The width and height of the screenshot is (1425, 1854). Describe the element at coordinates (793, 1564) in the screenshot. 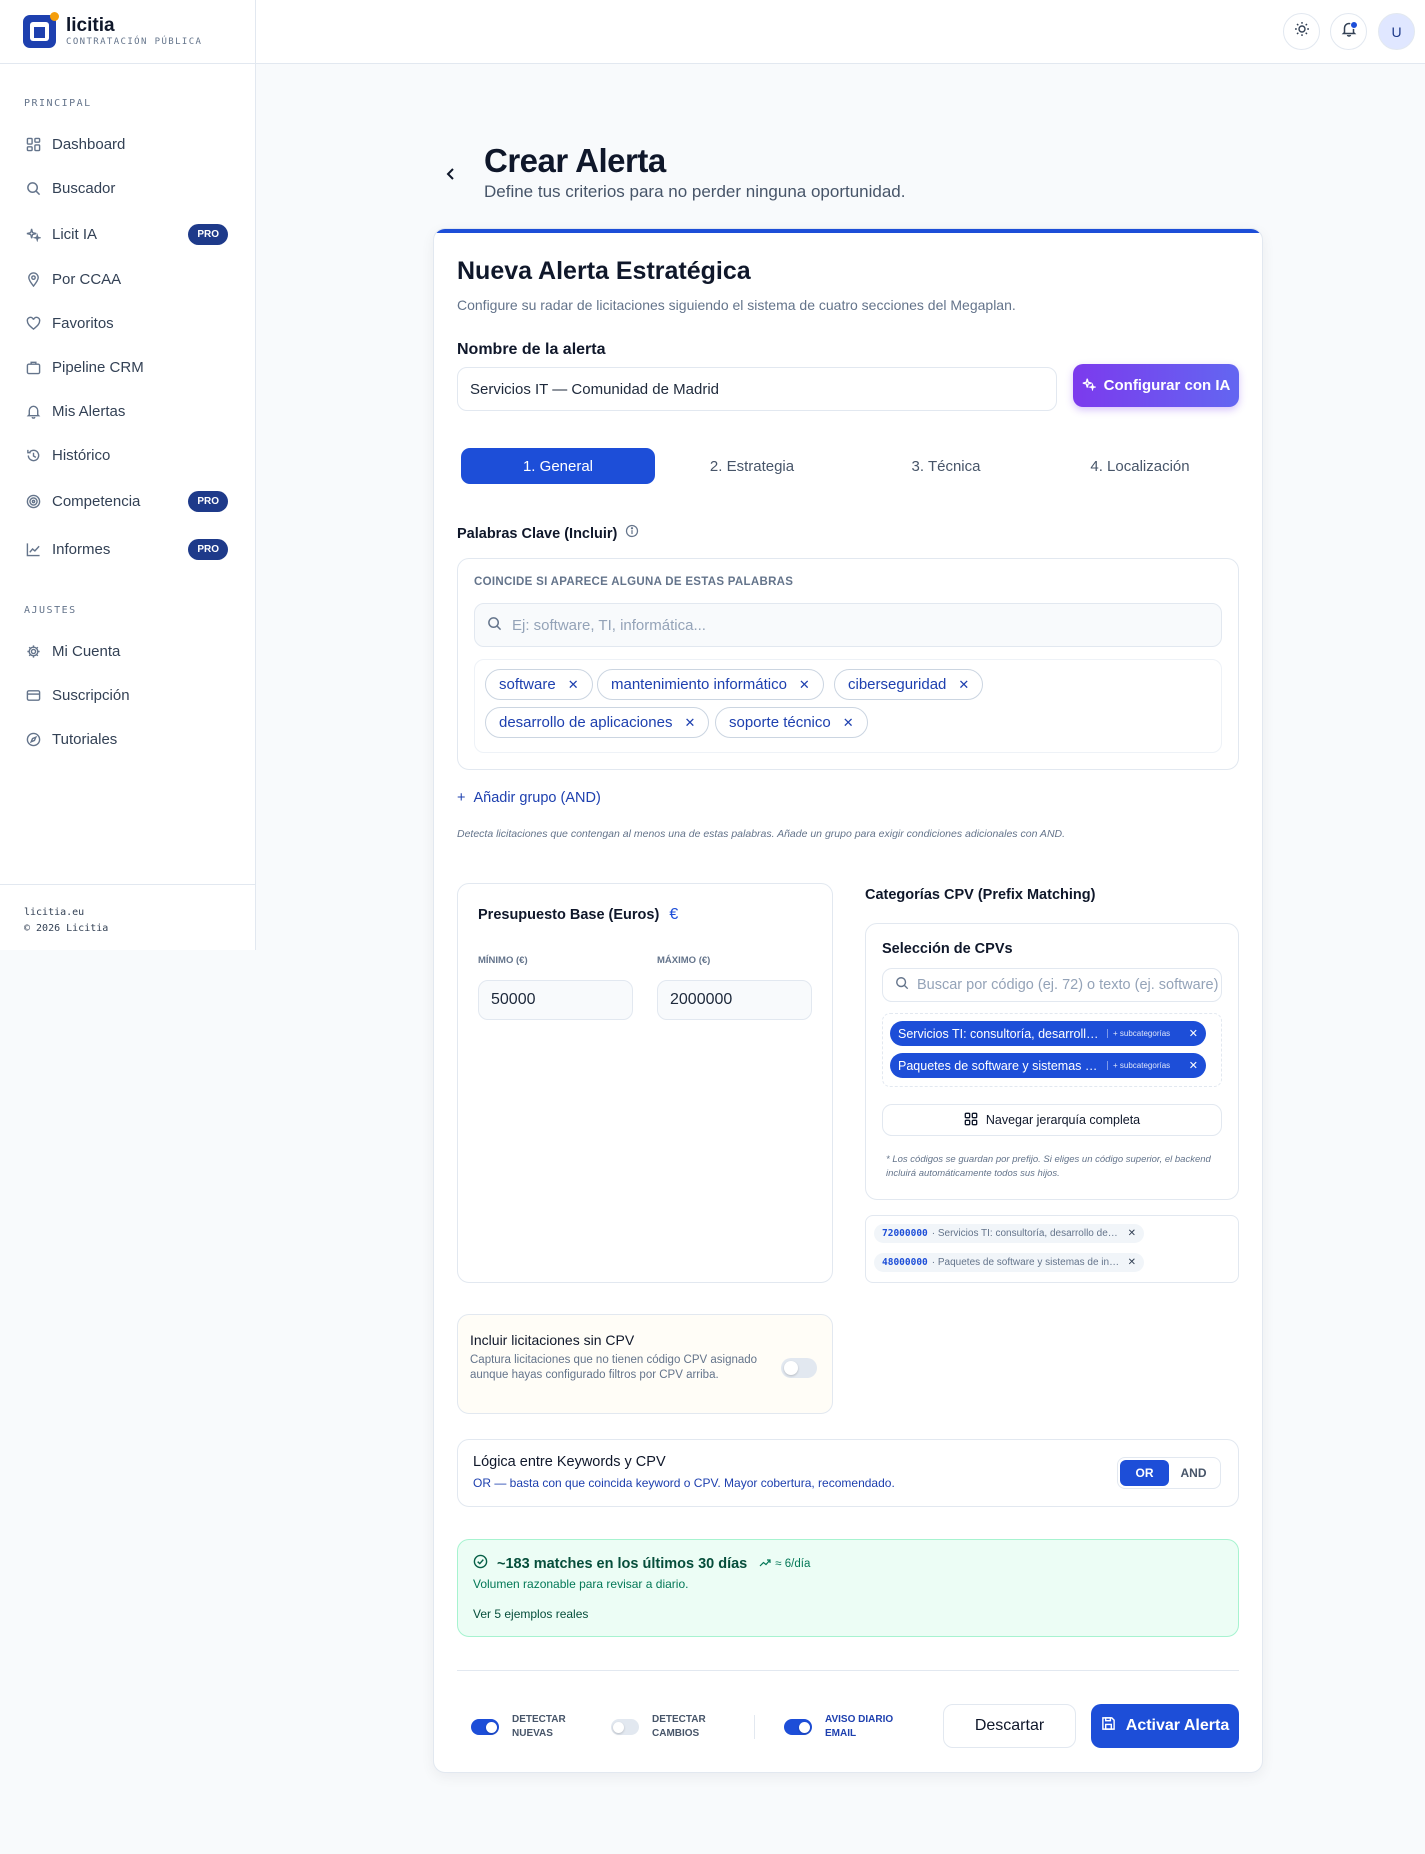

I see `matches-rate: ≈ 6/día` at that location.